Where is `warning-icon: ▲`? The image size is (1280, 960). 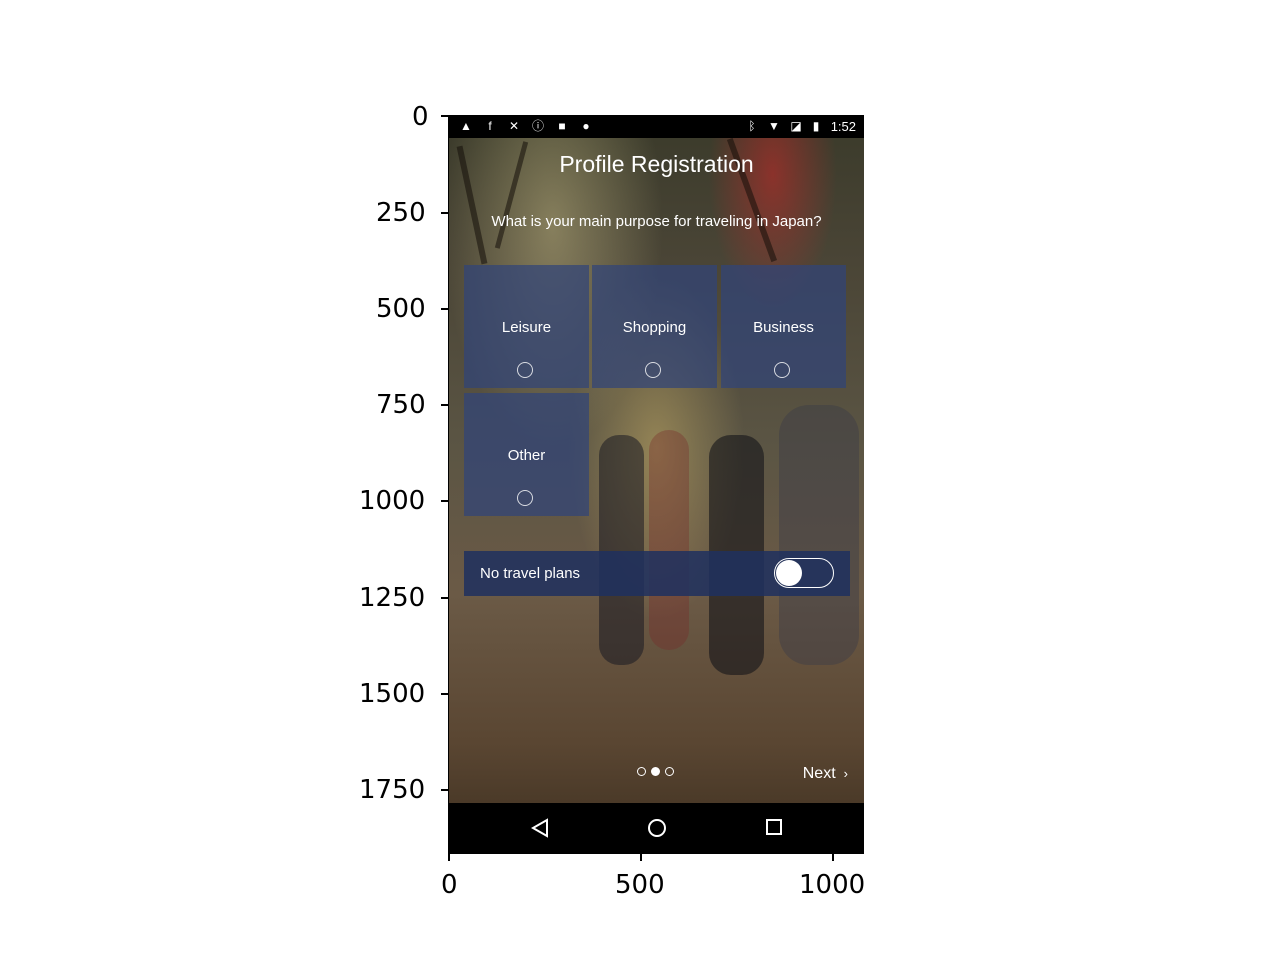
warning-icon: ▲ is located at coordinates (466, 126).